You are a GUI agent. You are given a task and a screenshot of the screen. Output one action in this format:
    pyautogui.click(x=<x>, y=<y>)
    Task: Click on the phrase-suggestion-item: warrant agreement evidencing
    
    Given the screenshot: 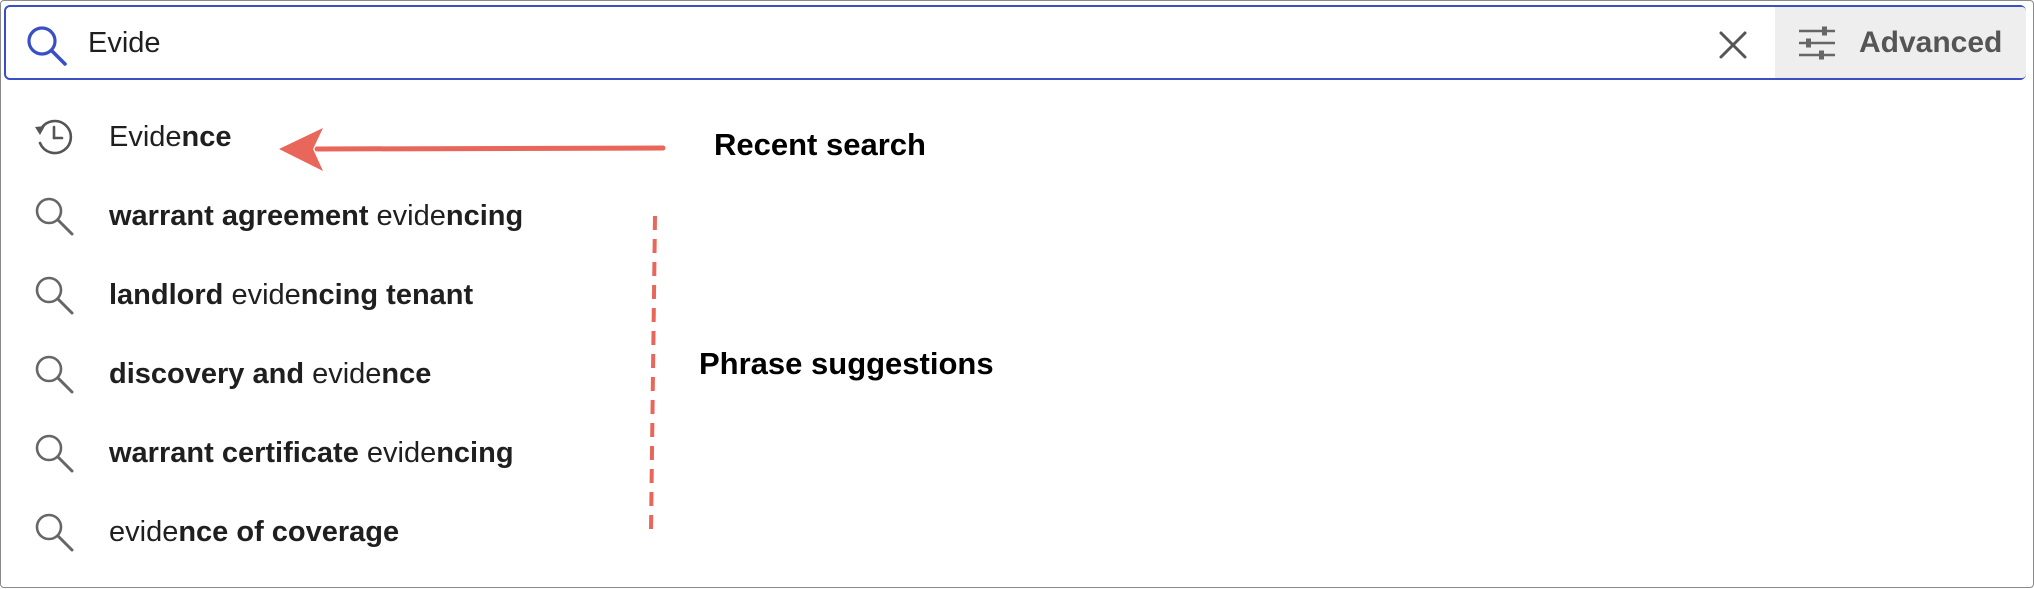 What is the action you would take?
    pyautogui.click(x=277, y=216)
    